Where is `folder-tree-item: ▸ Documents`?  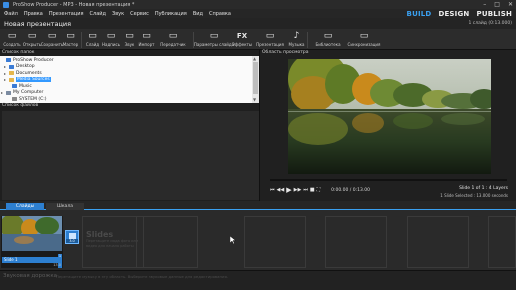
folder-tree-item: ▸ Documents is located at coordinates (23, 73).